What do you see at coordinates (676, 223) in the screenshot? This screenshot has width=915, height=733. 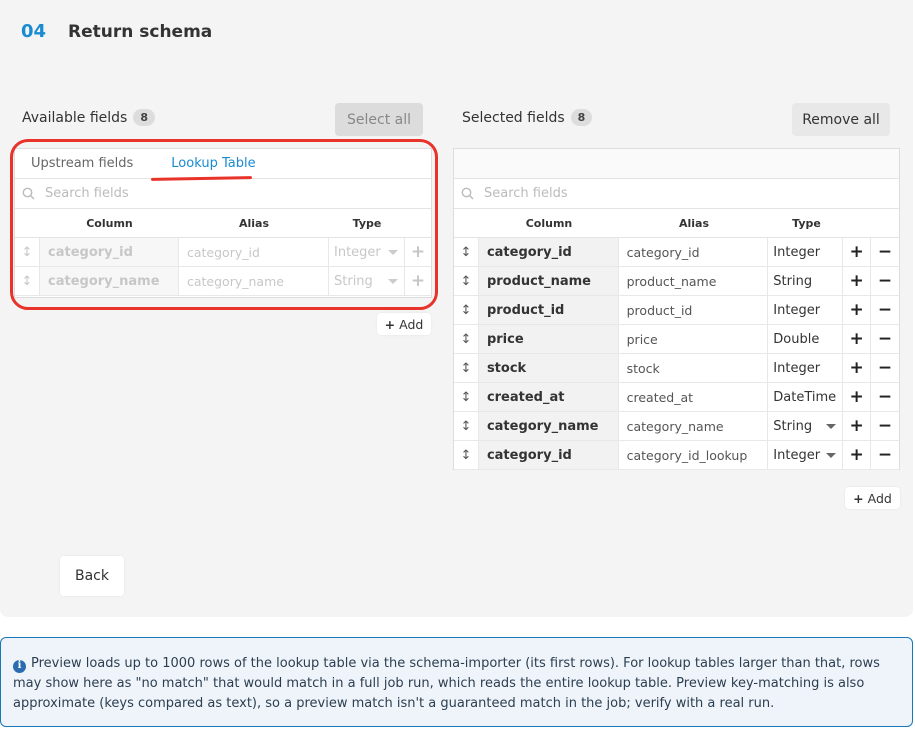 I see `selected-header-row: Column Alias Type` at bounding box center [676, 223].